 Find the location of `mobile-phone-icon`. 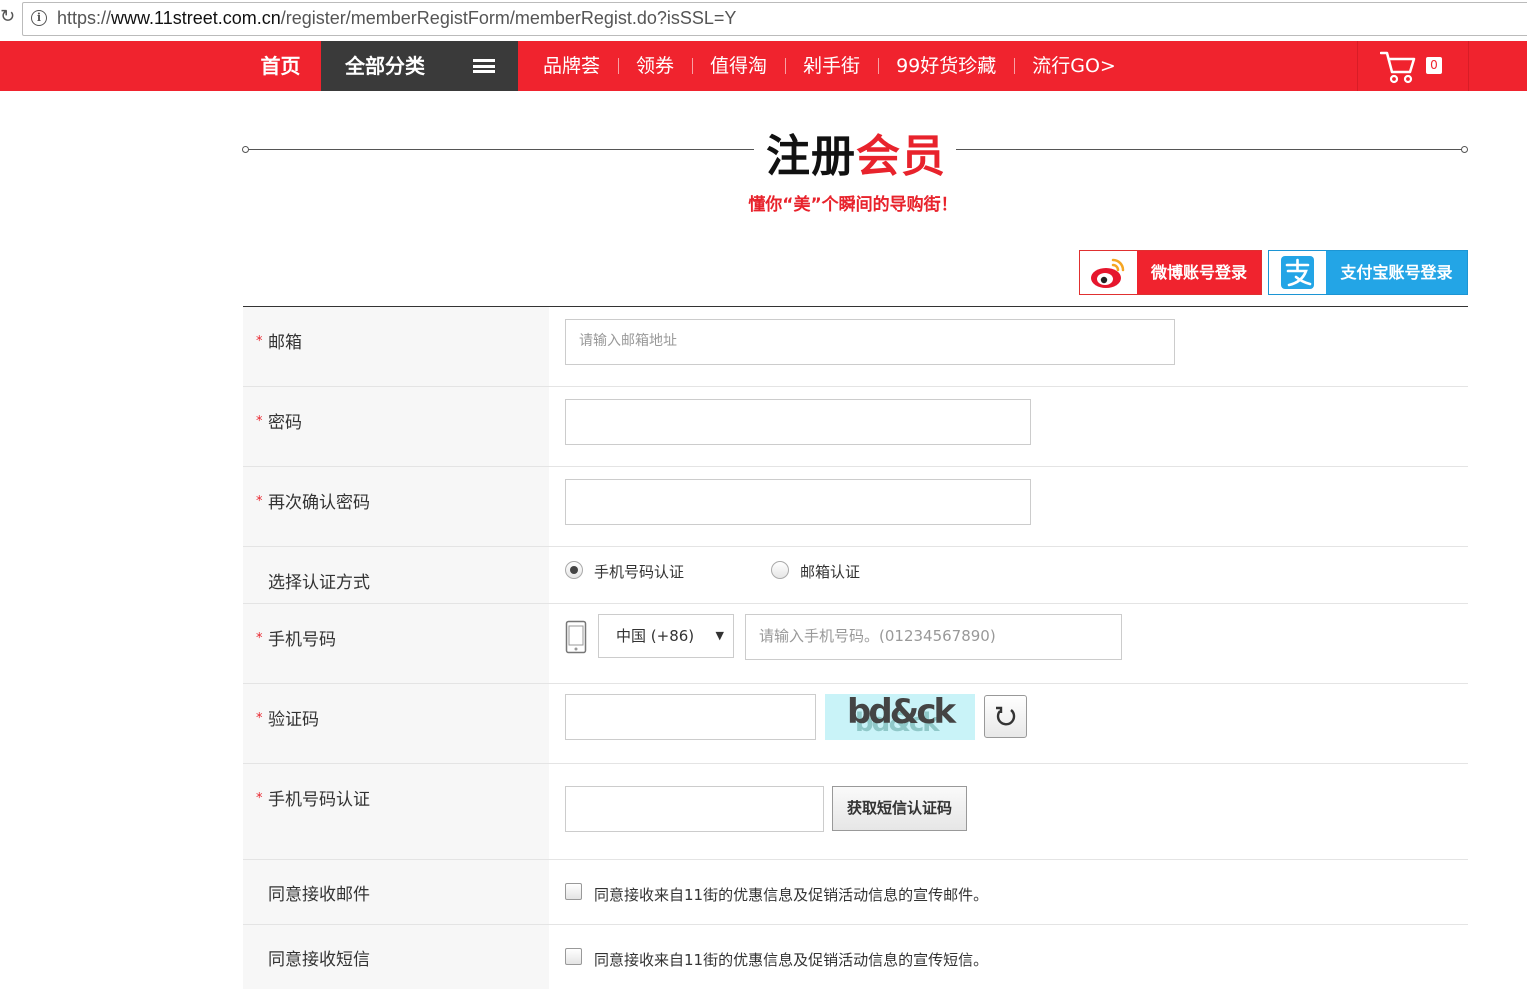

mobile-phone-icon is located at coordinates (576, 637).